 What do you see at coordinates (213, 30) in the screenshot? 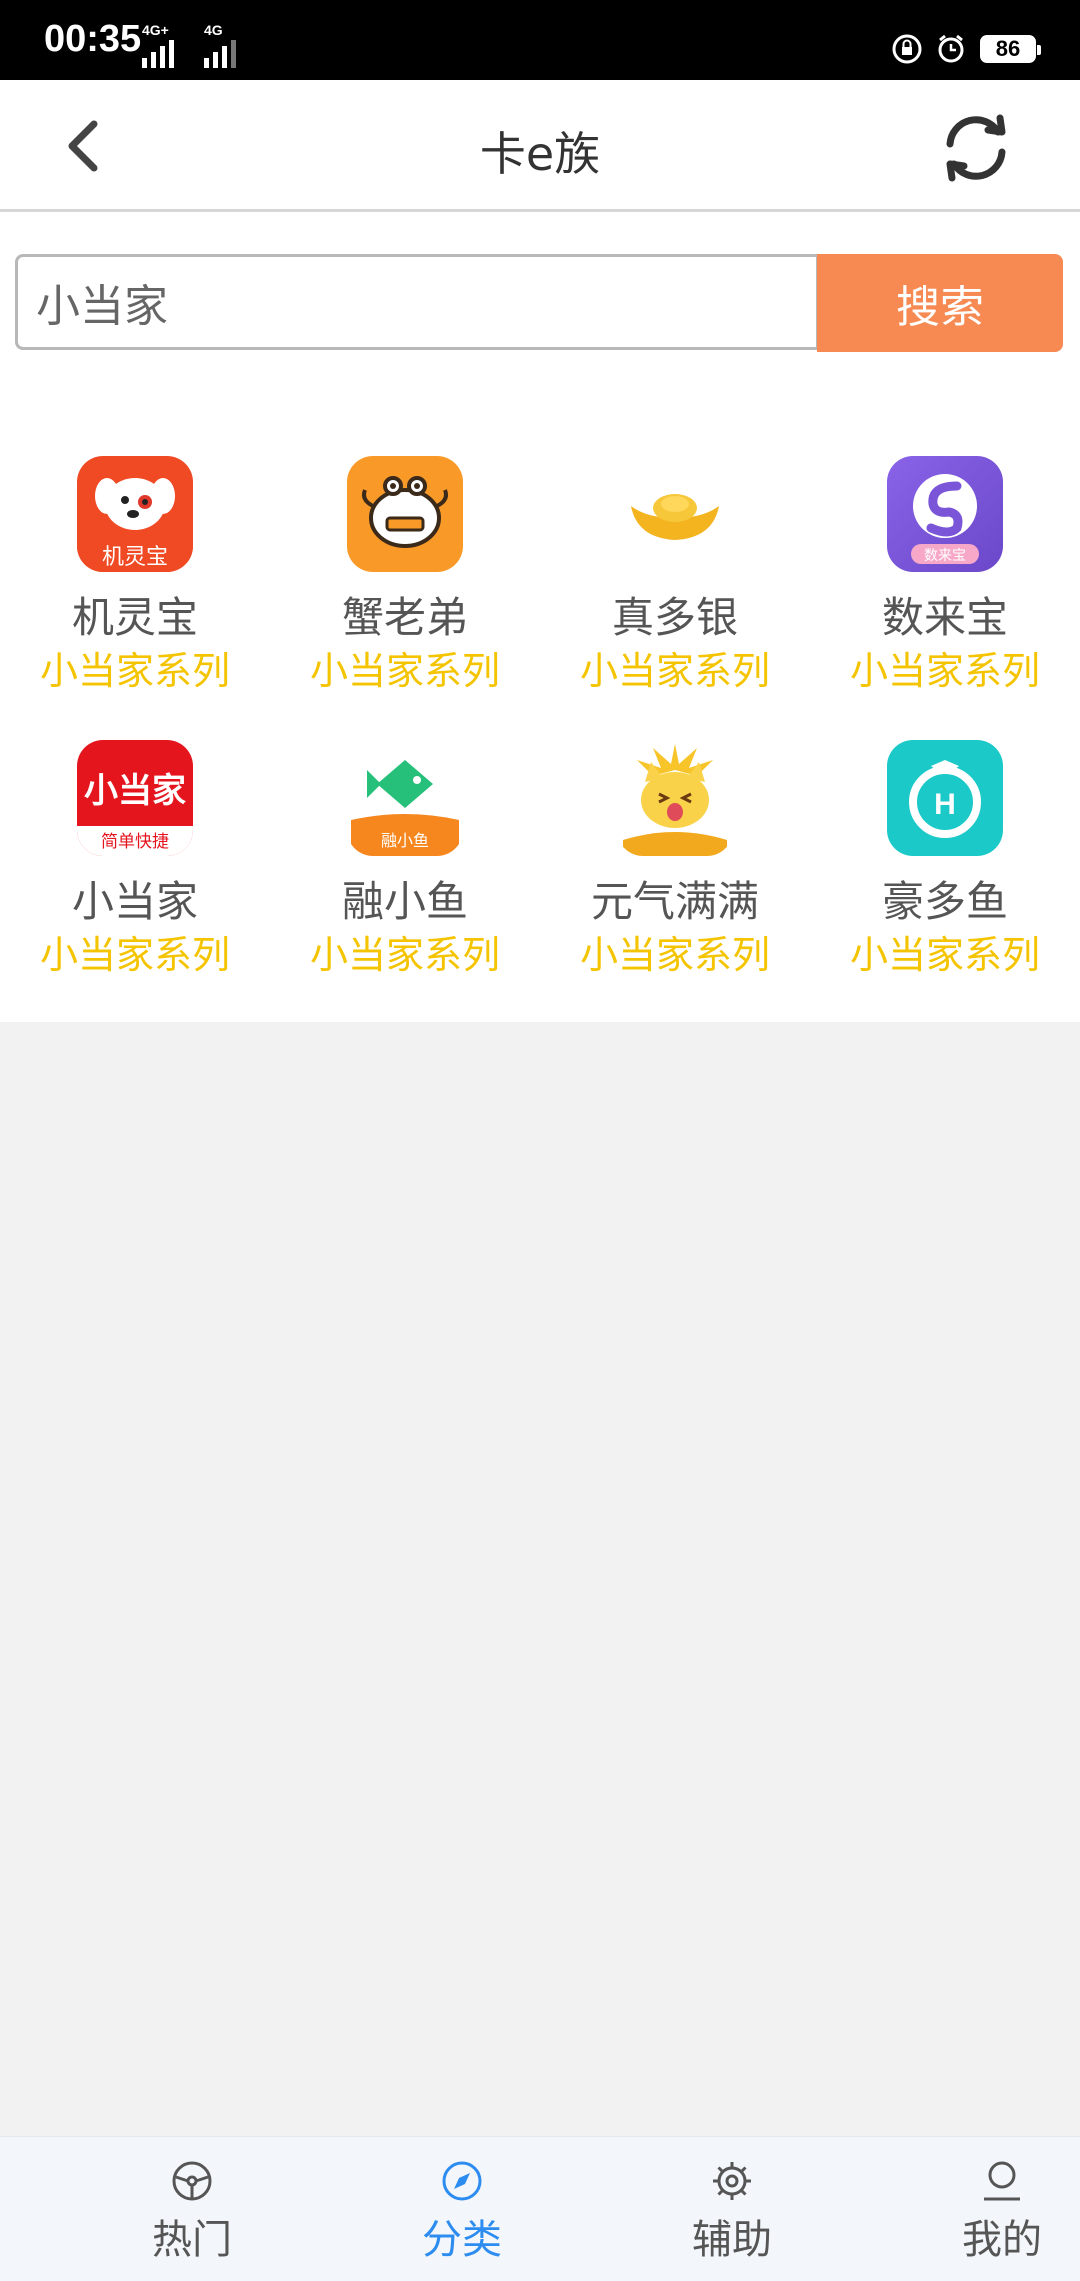
I see `sim2-network-label: 4G` at bounding box center [213, 30].